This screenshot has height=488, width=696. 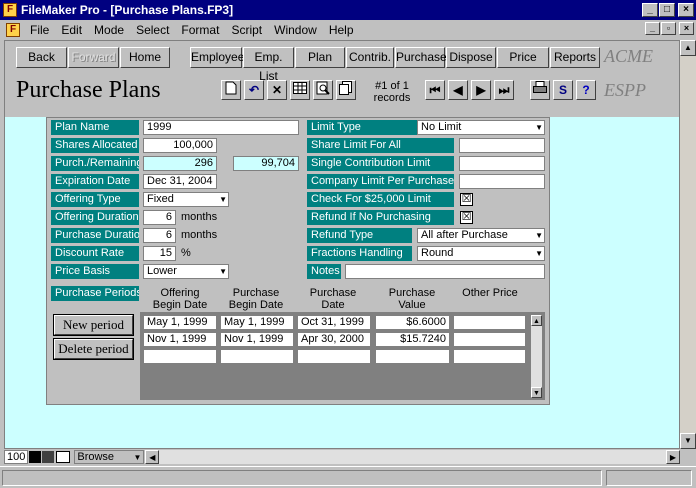 I want to click on filemaker-icon: F, so click(x=10, y=10).